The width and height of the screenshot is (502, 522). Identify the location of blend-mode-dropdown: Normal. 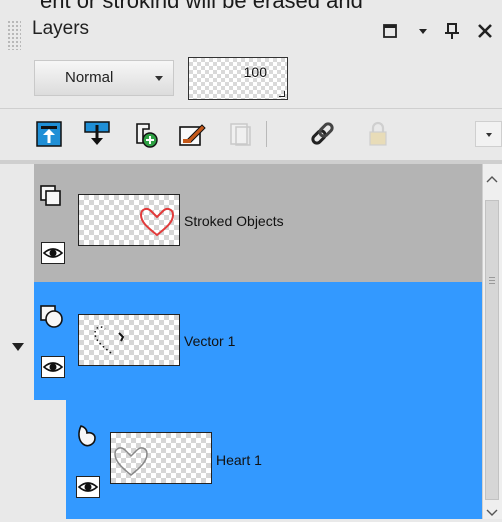
(104, 78).